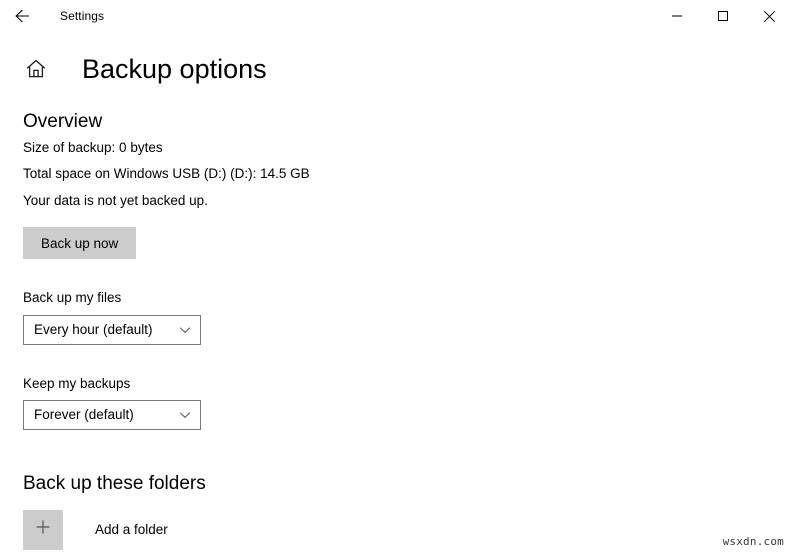 Image resolution: width=792 pixels, height=554 pixels. What do you see at coordinates (72, 298) in the screenshot?
I see `backup-frequency-label: Back up my files` at bounding box center [72, 298].